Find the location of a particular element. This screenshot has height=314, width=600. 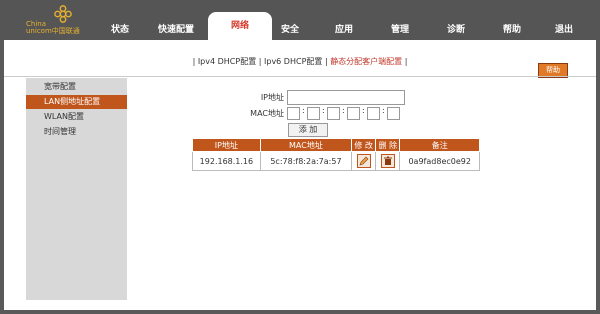

divider is located at coordinates (300, 76).